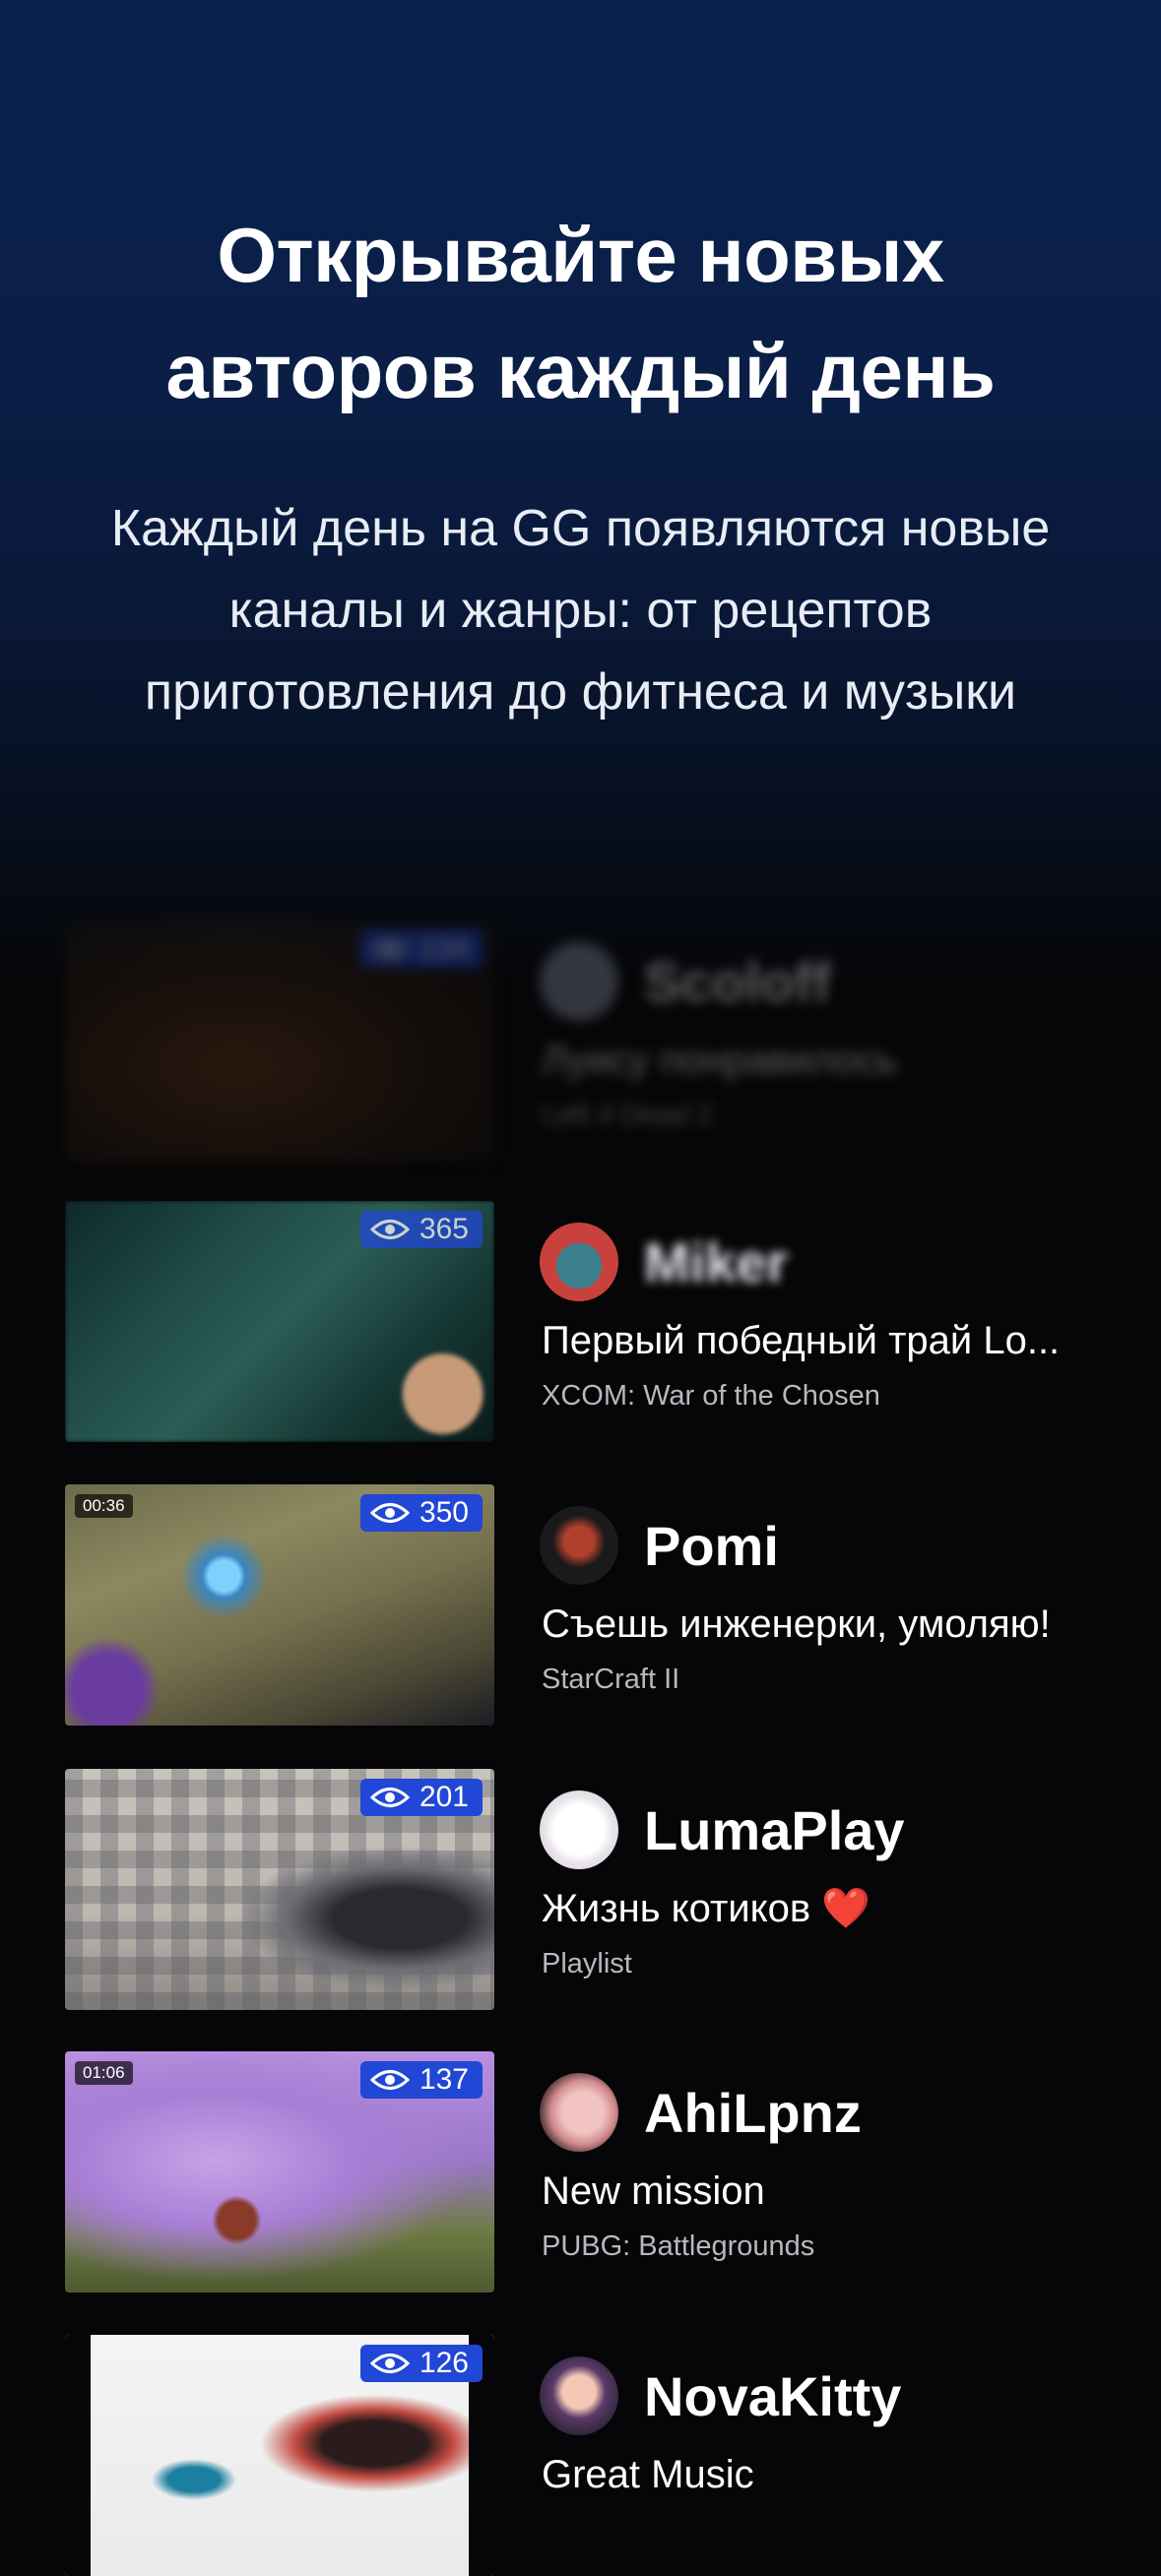 The height and width of the screenshot is (2576, 1161). What do you see at coordinates (279, 1321) in the screenshot?
I see `stream-thumbnail: 365` at bounding box center [279, 1321].